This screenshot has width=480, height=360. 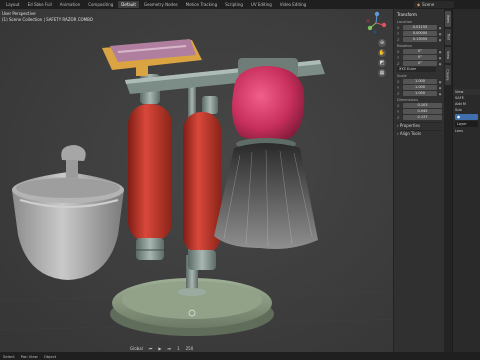 I want to click on frame-start-field: 1, so click(x=178, y=348).